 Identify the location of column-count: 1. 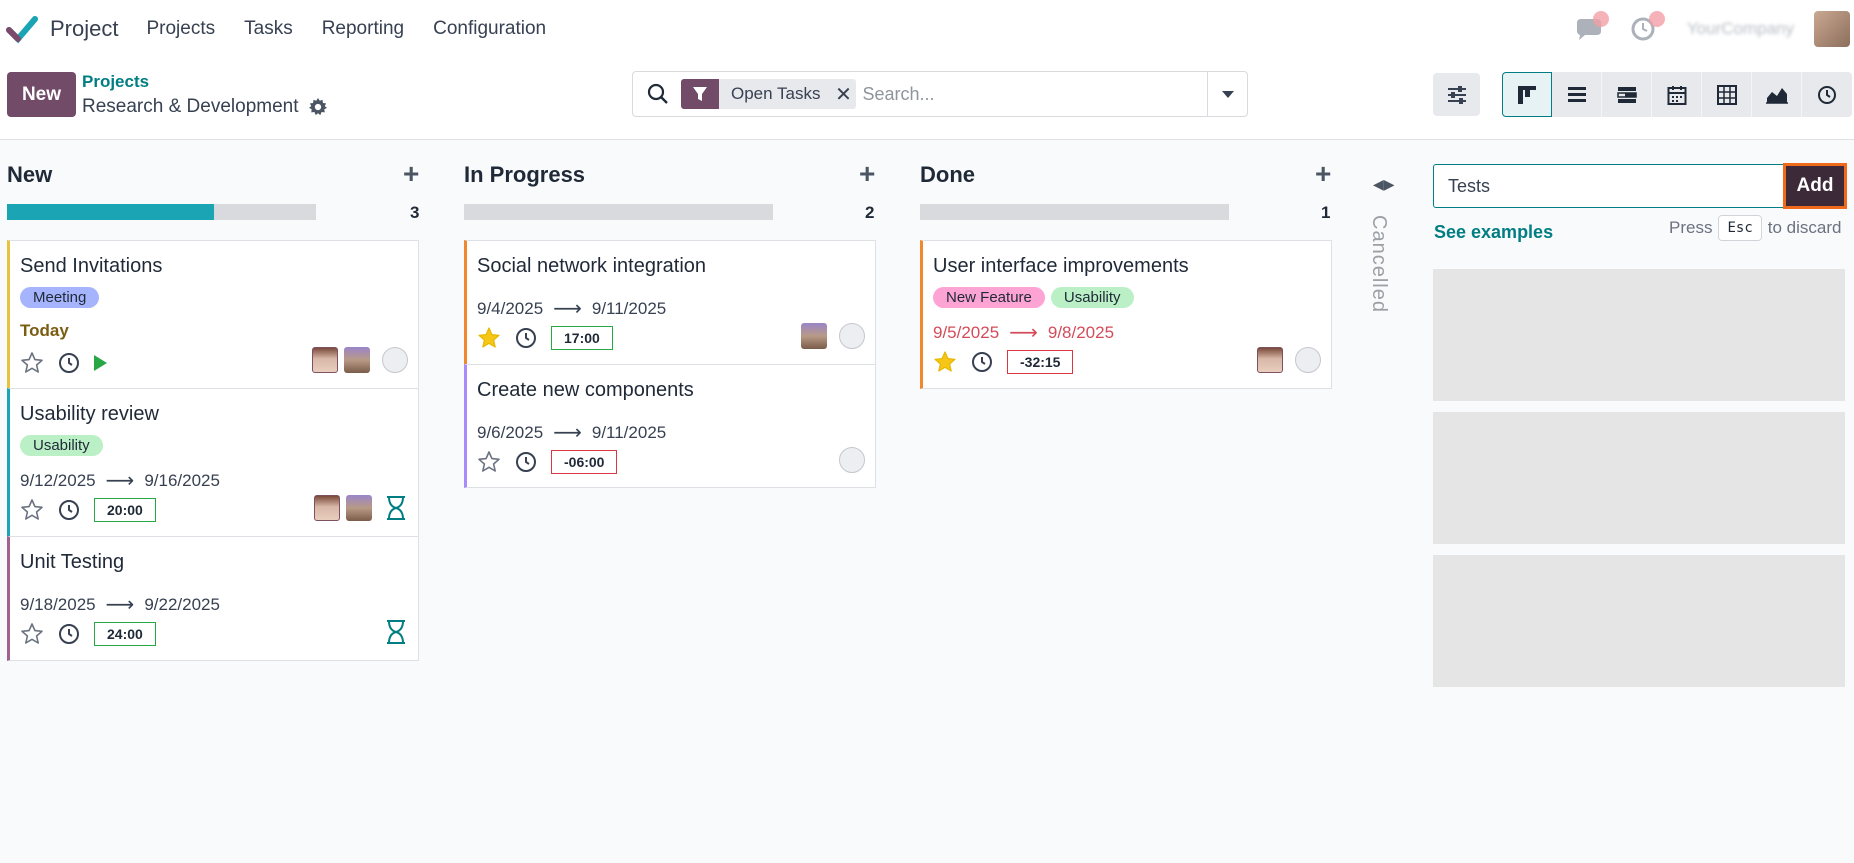
(1326, 212).